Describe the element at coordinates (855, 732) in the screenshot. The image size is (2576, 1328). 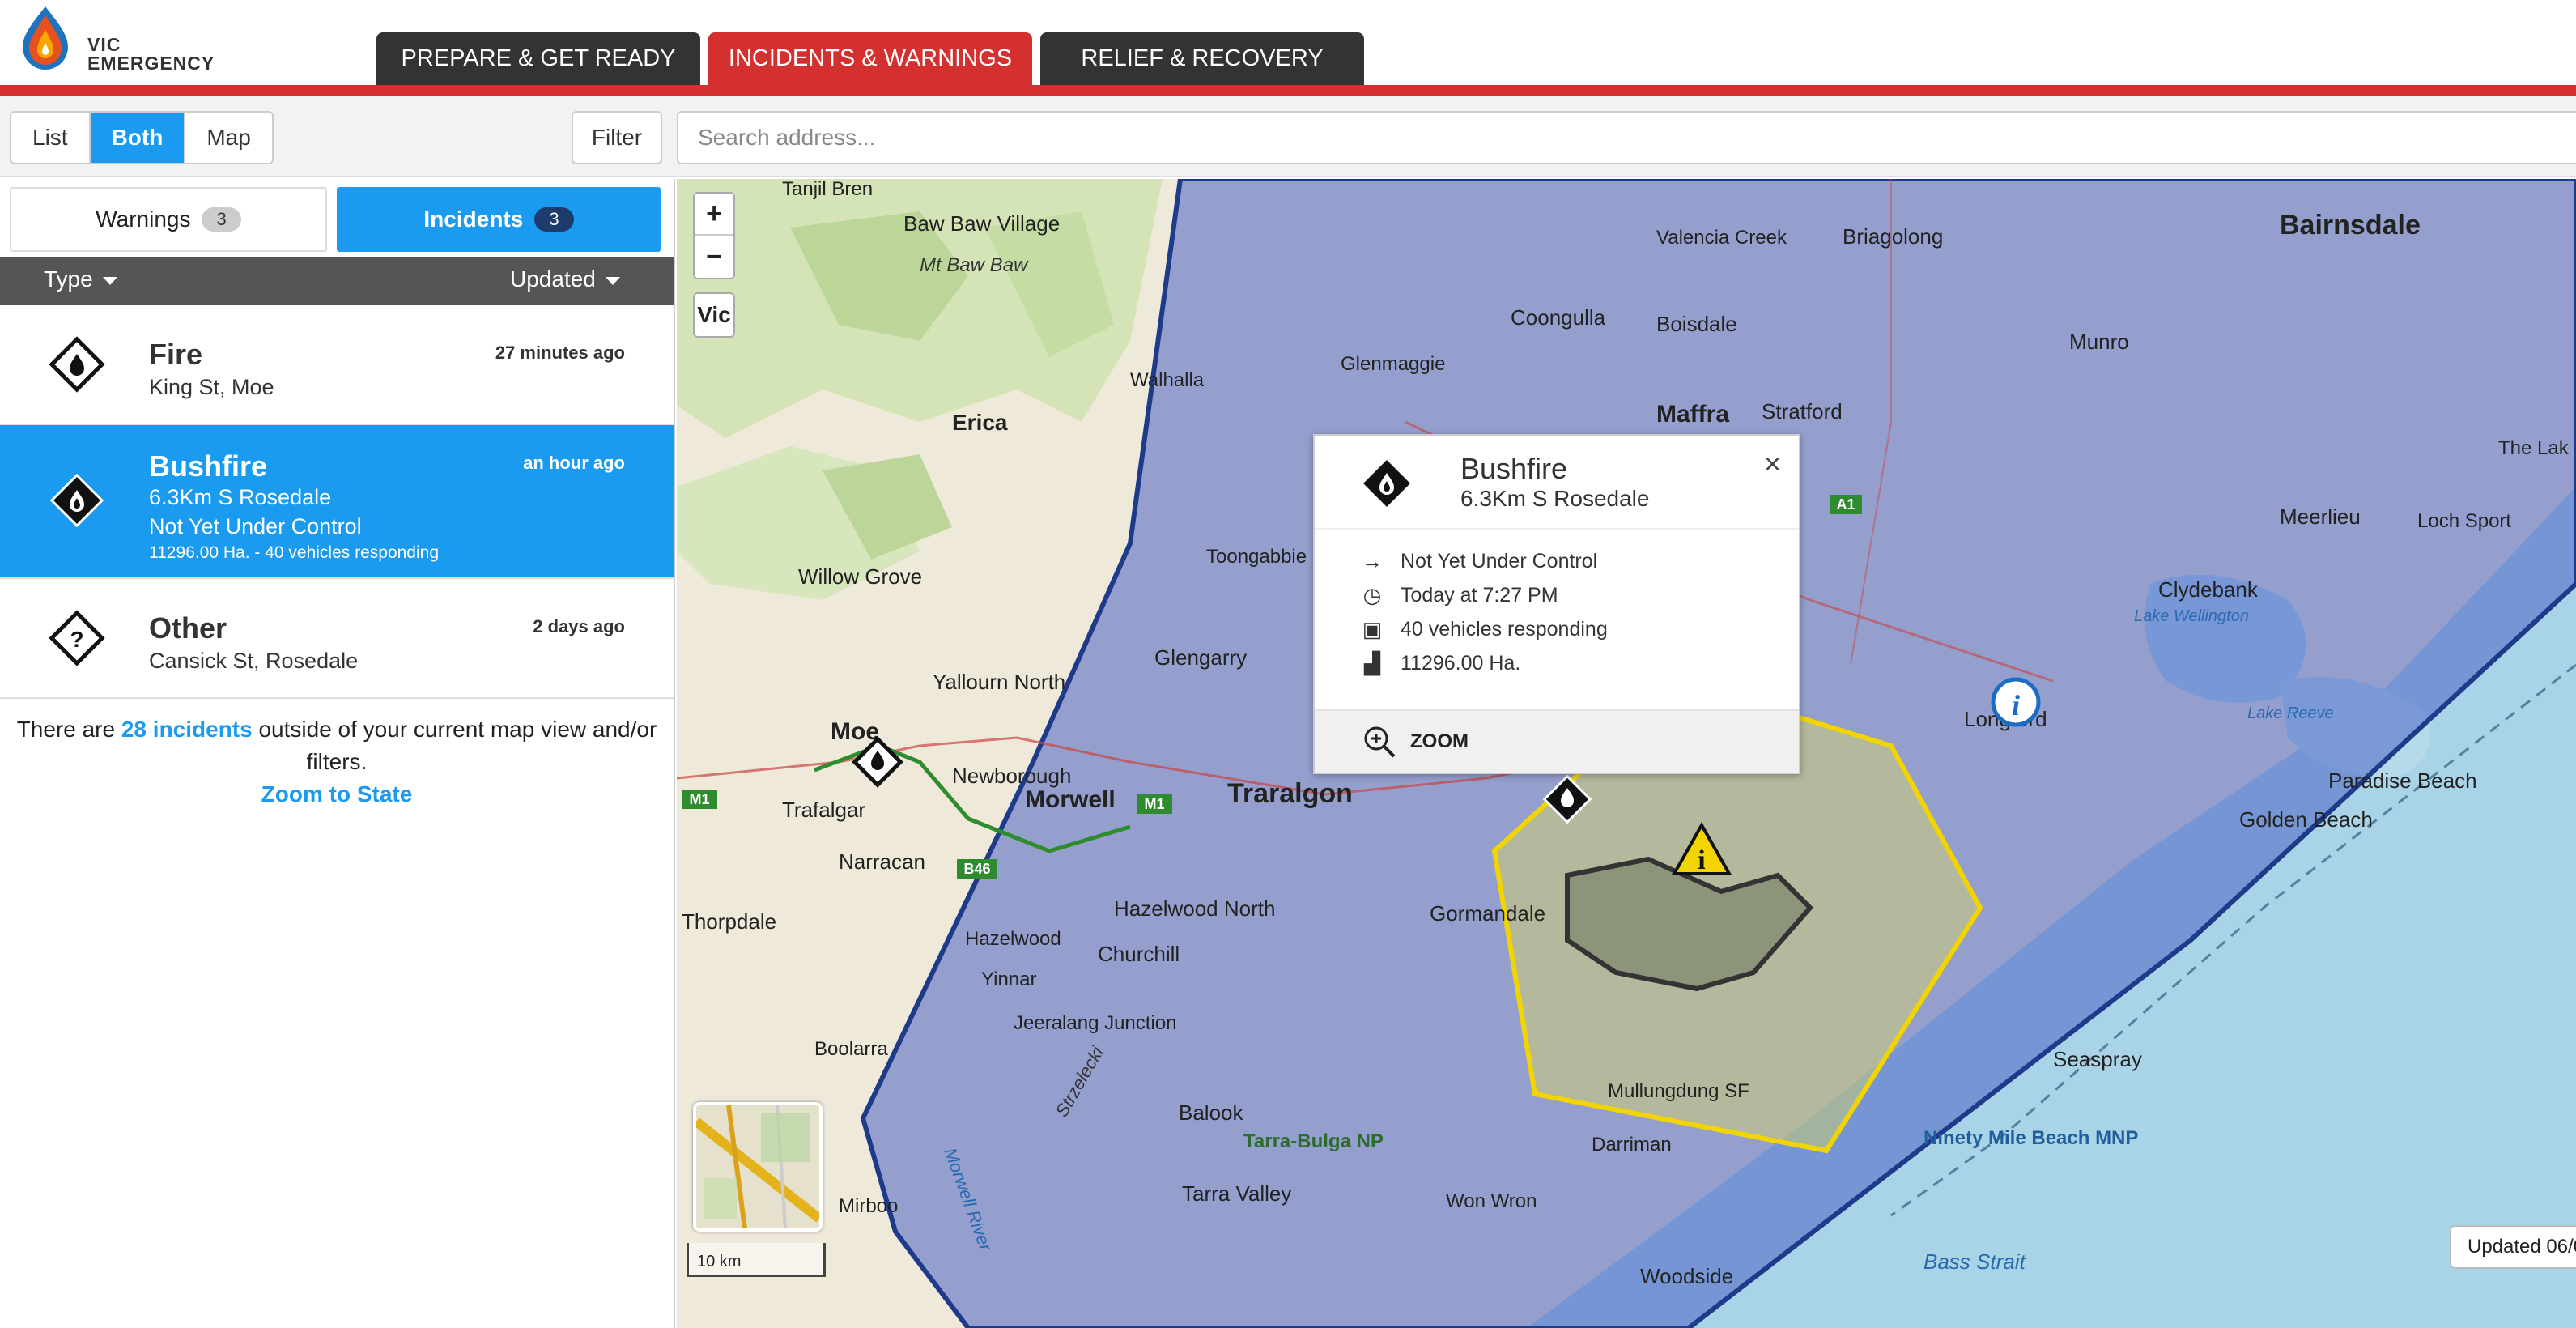
I see `map-label-moe: Moe` at that location.